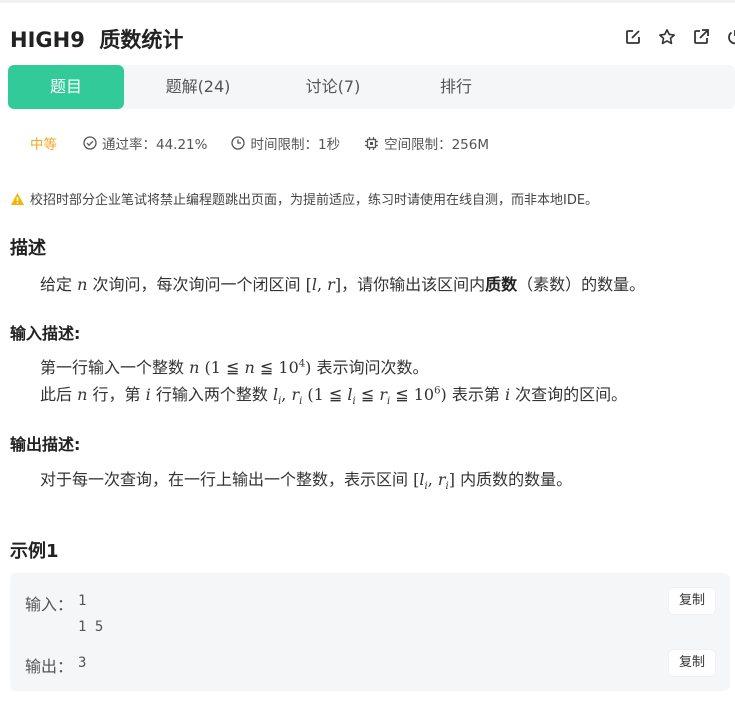 The image size is (735, 718). I want to click on math-interval: [l, r], so click(323, 284).